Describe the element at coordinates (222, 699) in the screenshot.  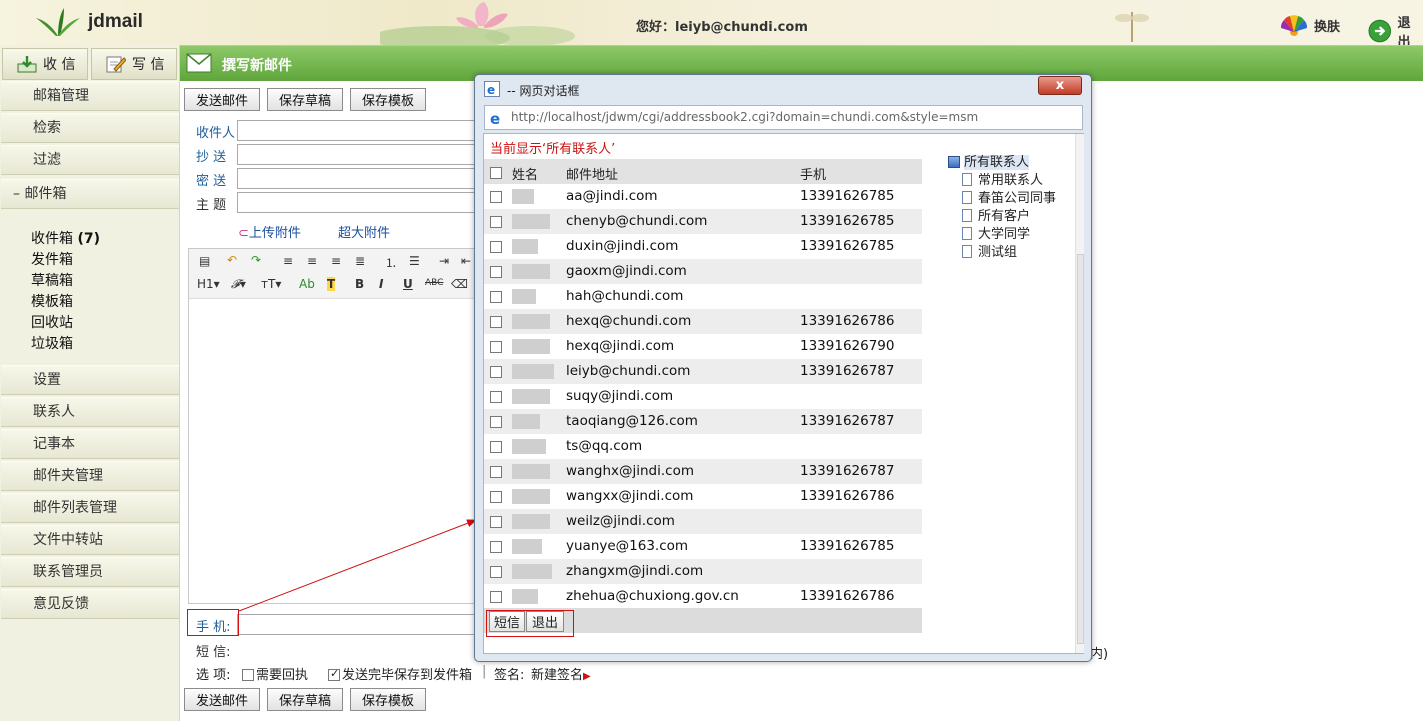
I see `send-mail-button-bottom: 发送邮件` at that location.